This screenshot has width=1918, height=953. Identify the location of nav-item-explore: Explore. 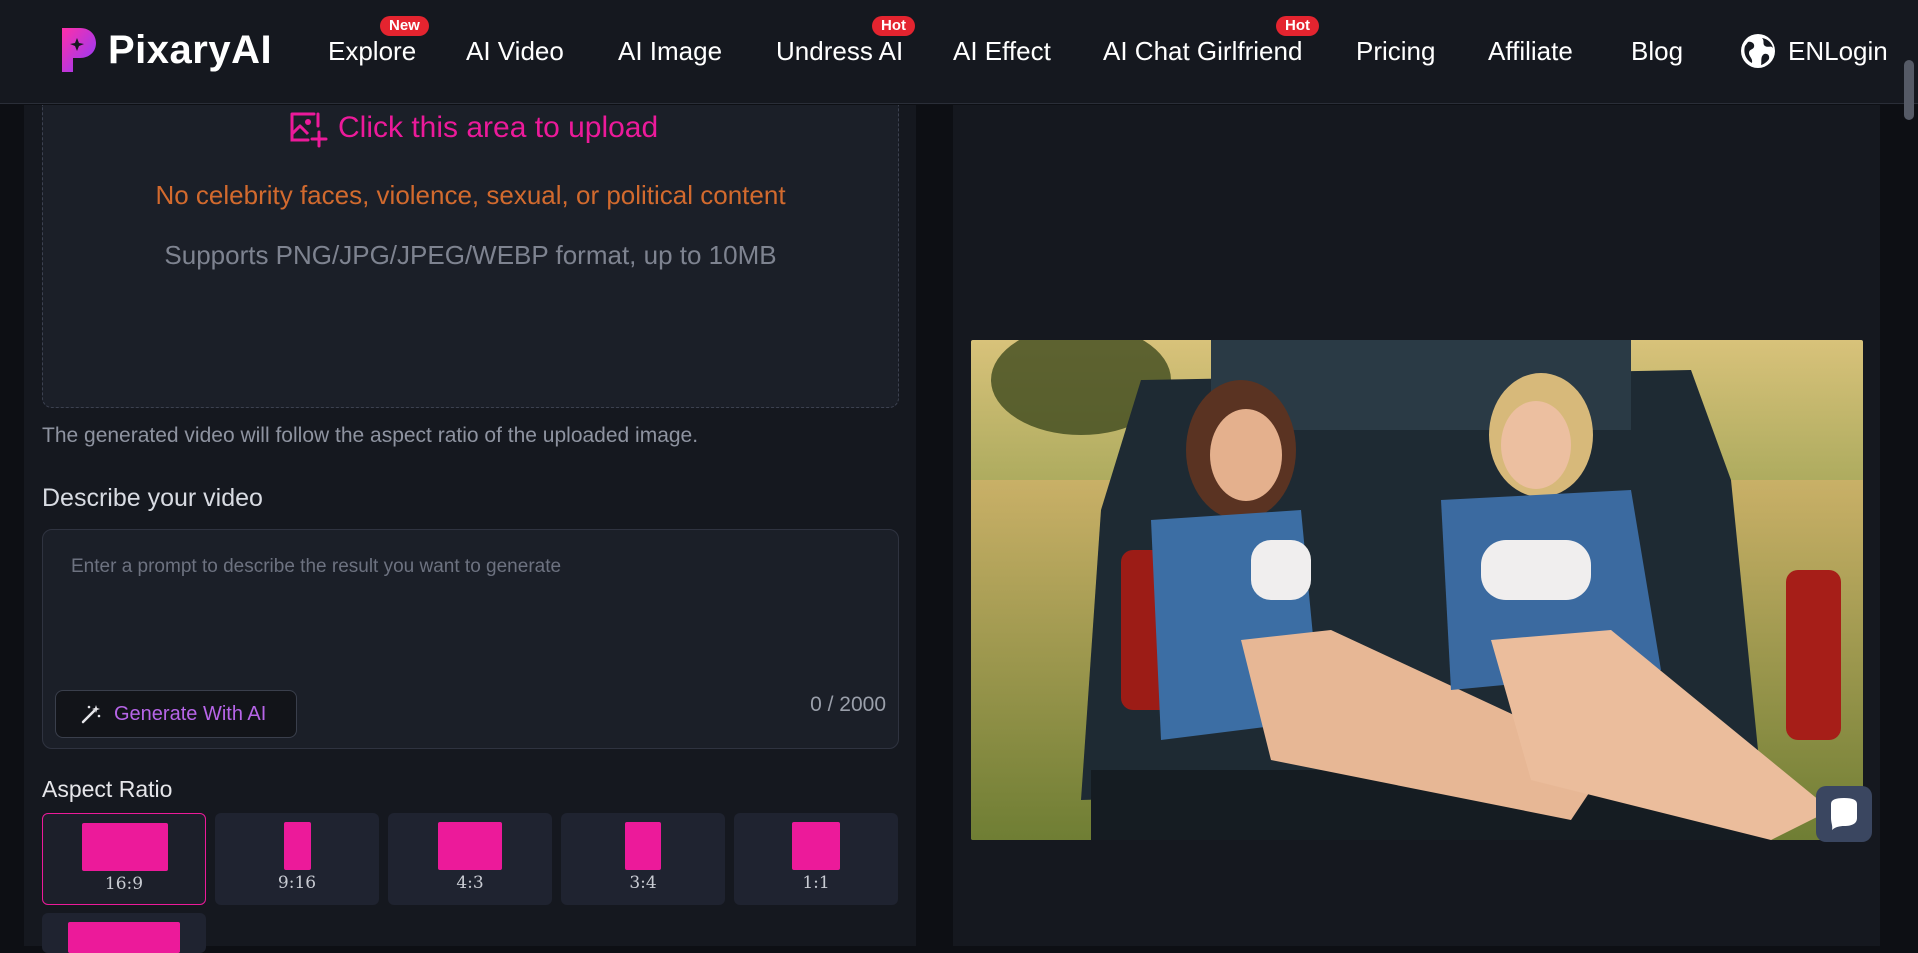
(372, 51).